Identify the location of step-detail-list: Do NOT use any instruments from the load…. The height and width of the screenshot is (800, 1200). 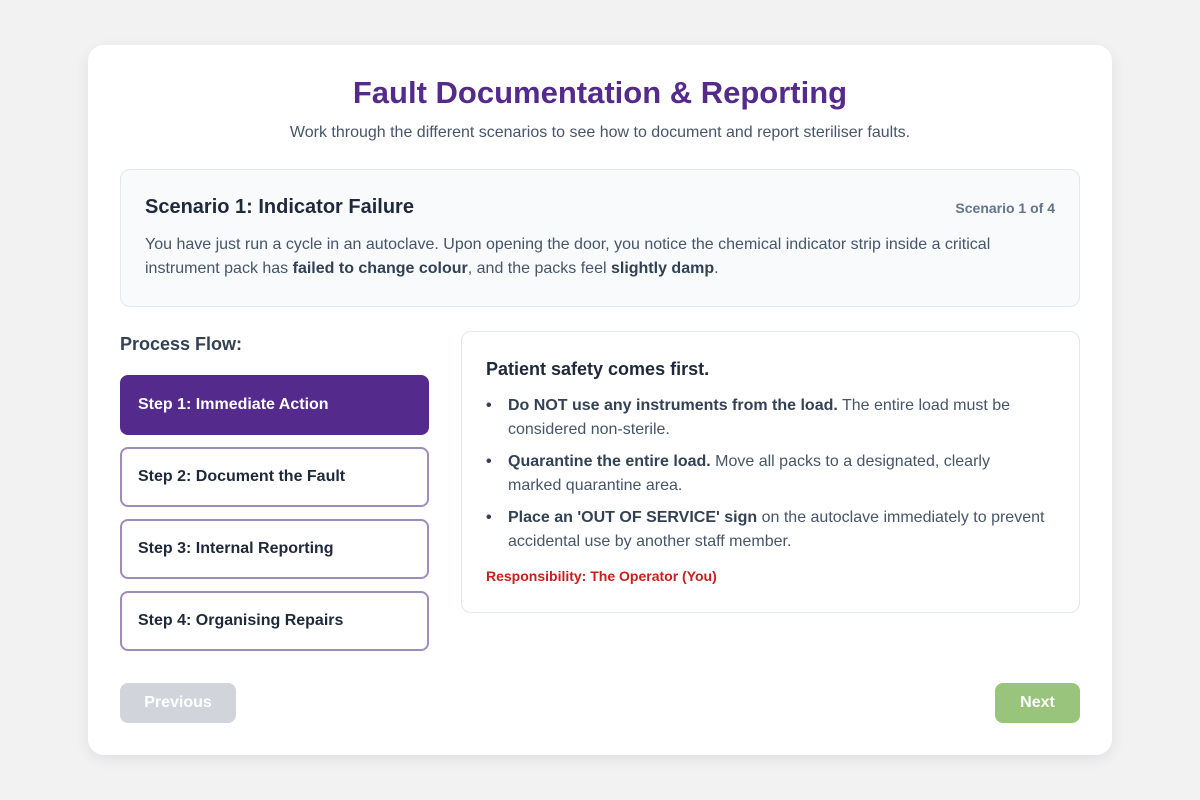
(766, 478).